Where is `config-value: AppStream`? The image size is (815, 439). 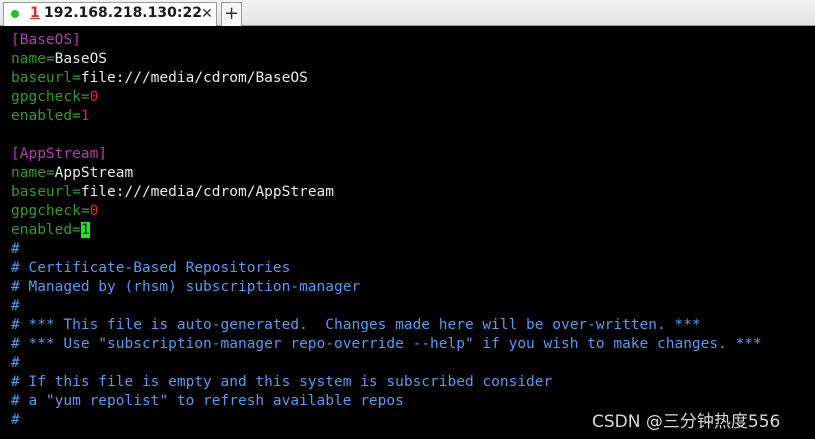 config-value: AppStream is located at coordinates (94, 173).